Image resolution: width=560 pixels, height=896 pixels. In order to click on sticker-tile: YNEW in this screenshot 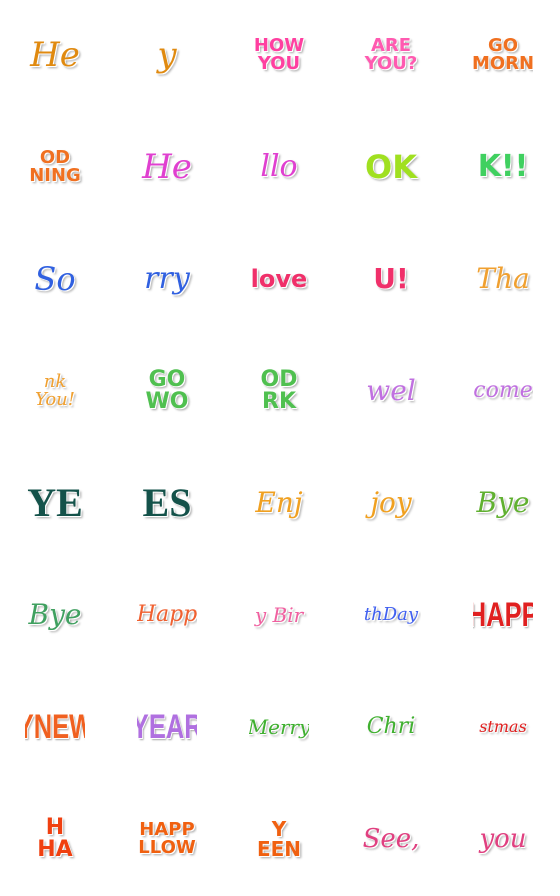, I will do `click(55, 727)`.